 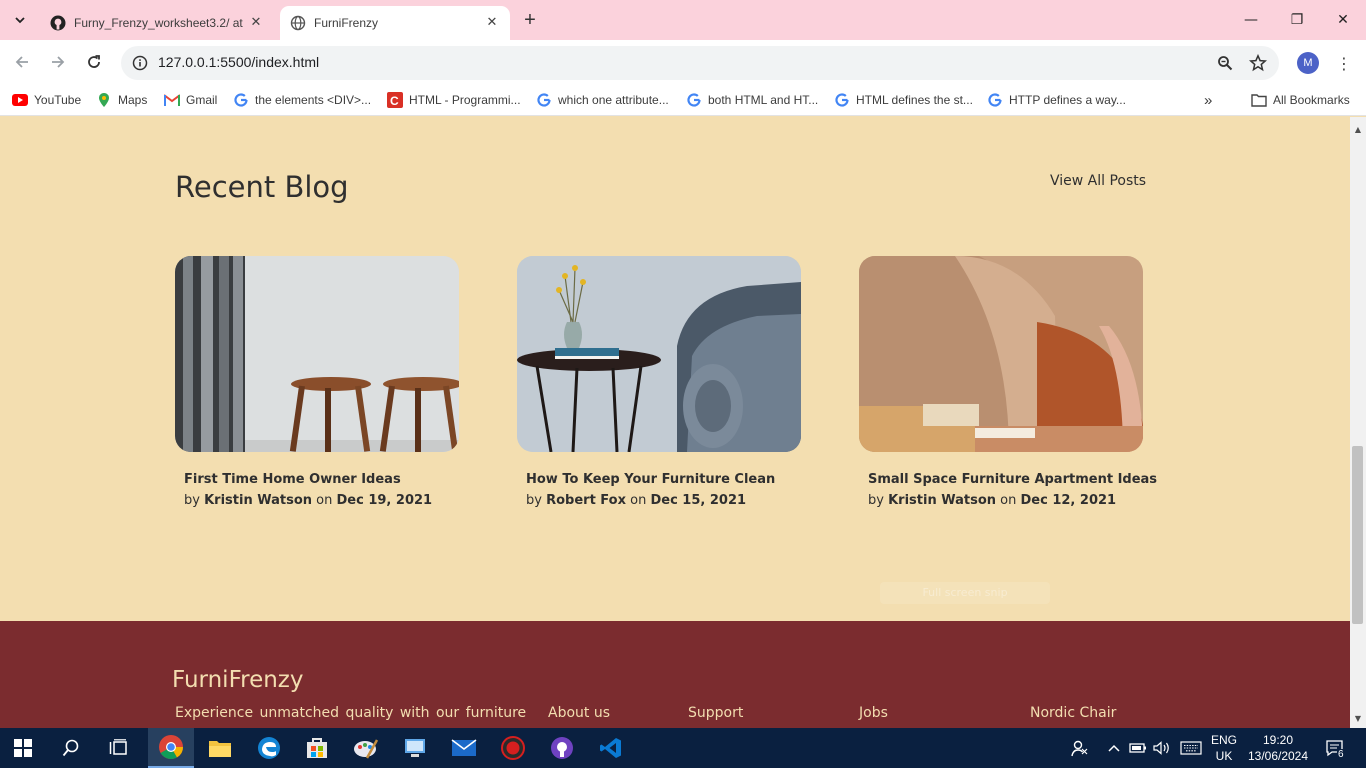 What do you see at coordinates (1341, 754) in the screenshot?
I see `notification-count: 6` at bounding box center [1341, 754].